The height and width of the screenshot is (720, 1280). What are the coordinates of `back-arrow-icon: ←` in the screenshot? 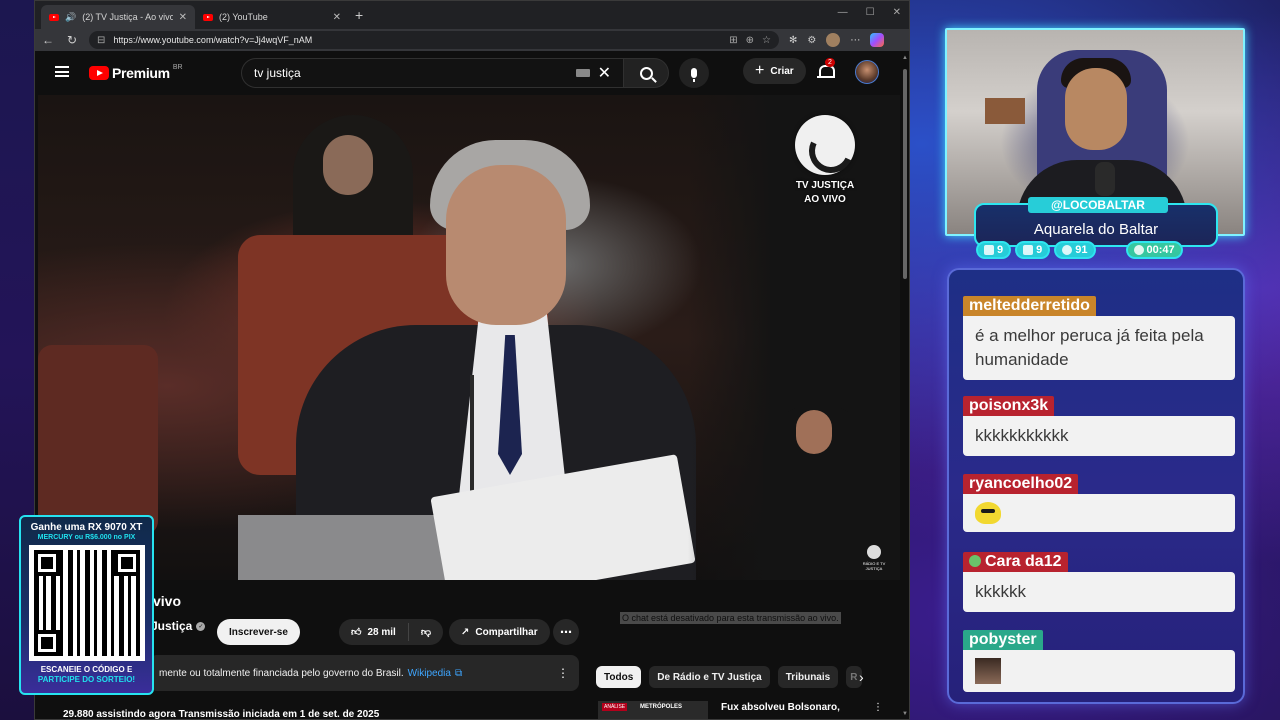 It's located at (48, 40).